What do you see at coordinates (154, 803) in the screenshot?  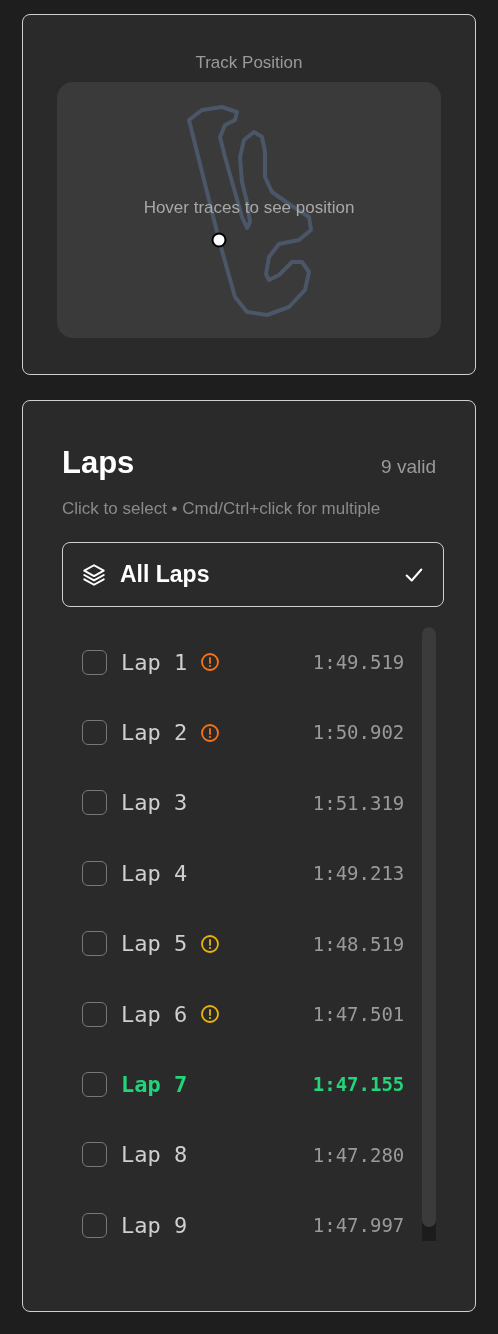 I see `lap-label: Lap 3` at bounding box center [154, 803].